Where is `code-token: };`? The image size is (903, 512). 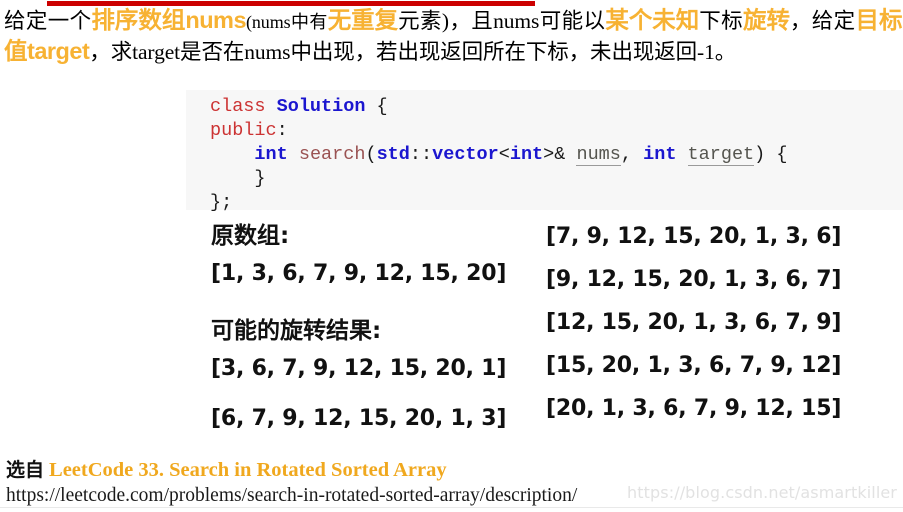
code-token: }; is located at coordinates (221, 202).